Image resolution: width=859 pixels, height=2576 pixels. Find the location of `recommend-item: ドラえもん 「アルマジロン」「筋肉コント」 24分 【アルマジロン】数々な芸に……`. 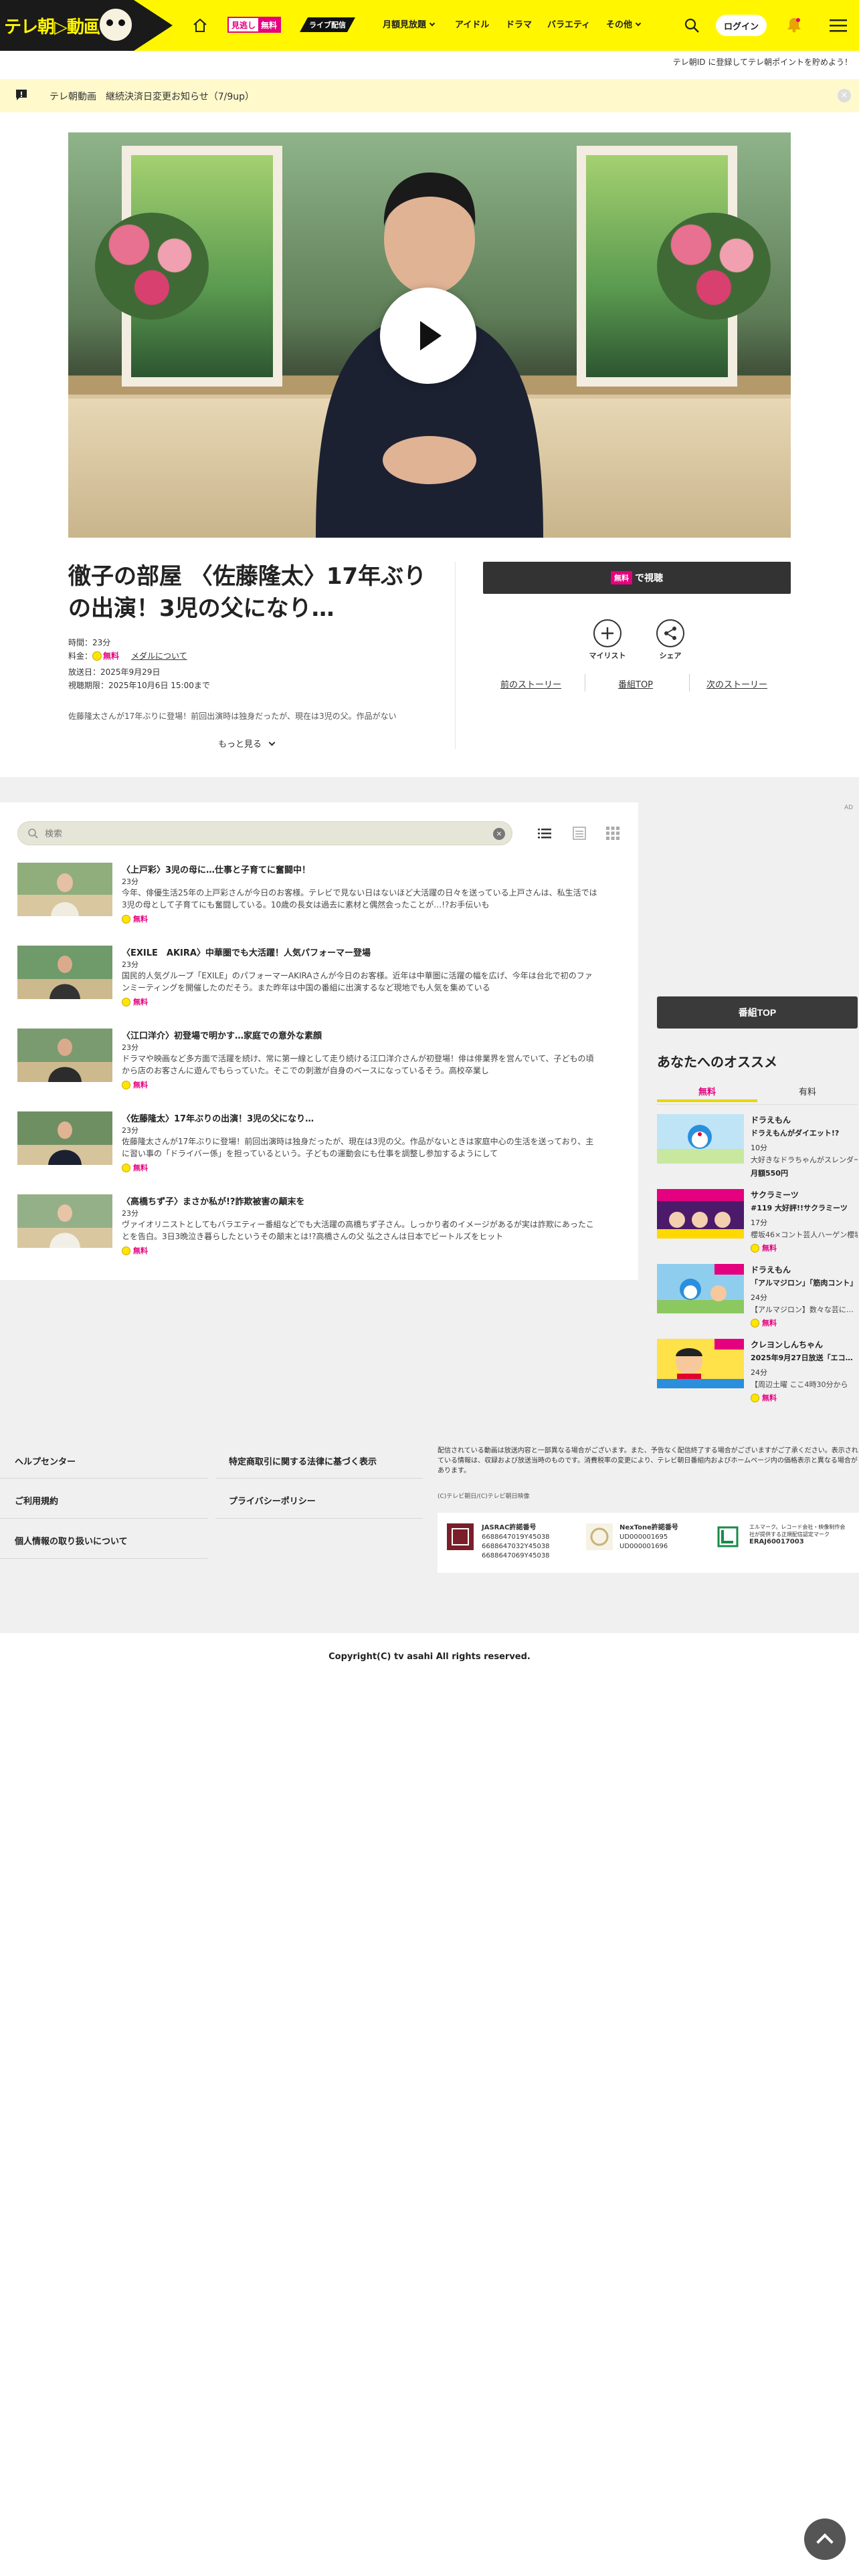

recommend-item: ドラえもん 「アルマジロン」「筋肉コント」 24分 【アルマジロン】数々な芸に…… is located at coordinates (757, 1297).